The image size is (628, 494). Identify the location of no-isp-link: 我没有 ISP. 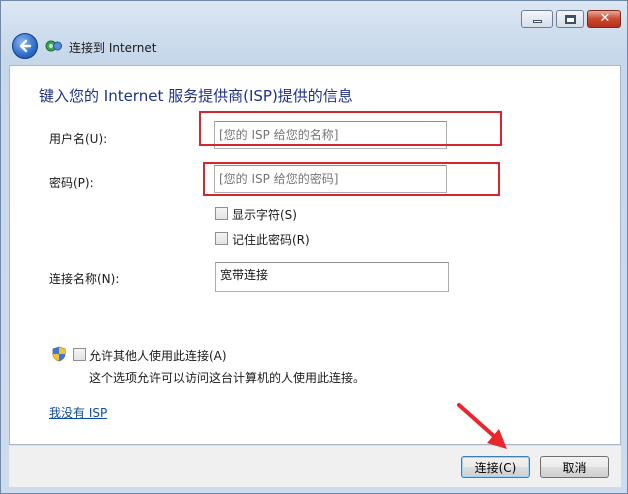
(78, 412).